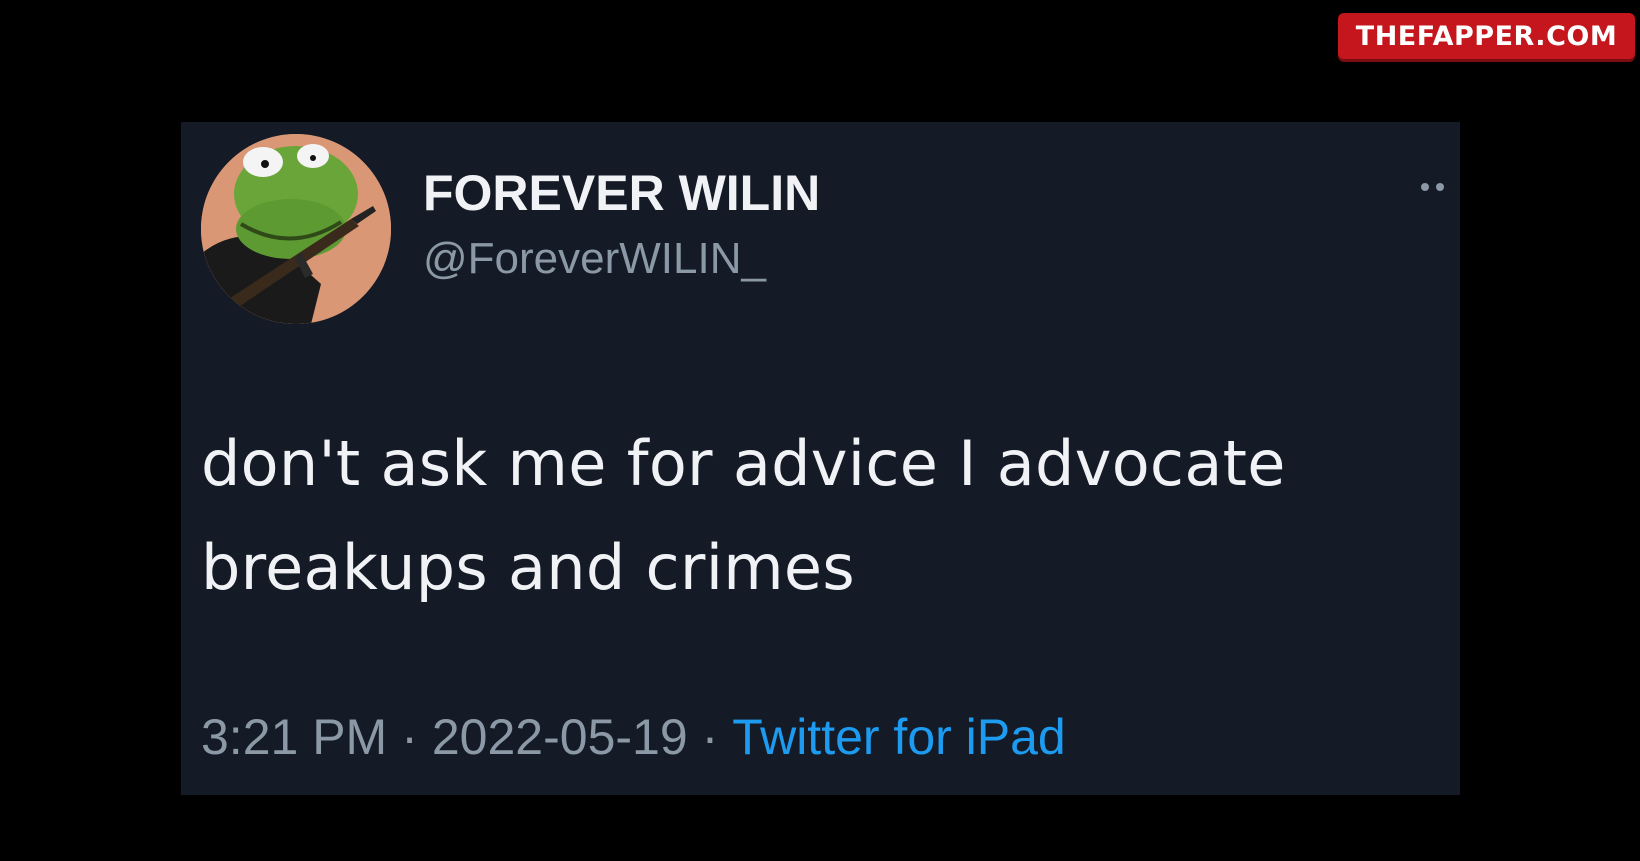 The width and height of the screenshot is (1640, 861). I want to click on watermark-text: THEFAPPER.COM, so click(1486, 36).